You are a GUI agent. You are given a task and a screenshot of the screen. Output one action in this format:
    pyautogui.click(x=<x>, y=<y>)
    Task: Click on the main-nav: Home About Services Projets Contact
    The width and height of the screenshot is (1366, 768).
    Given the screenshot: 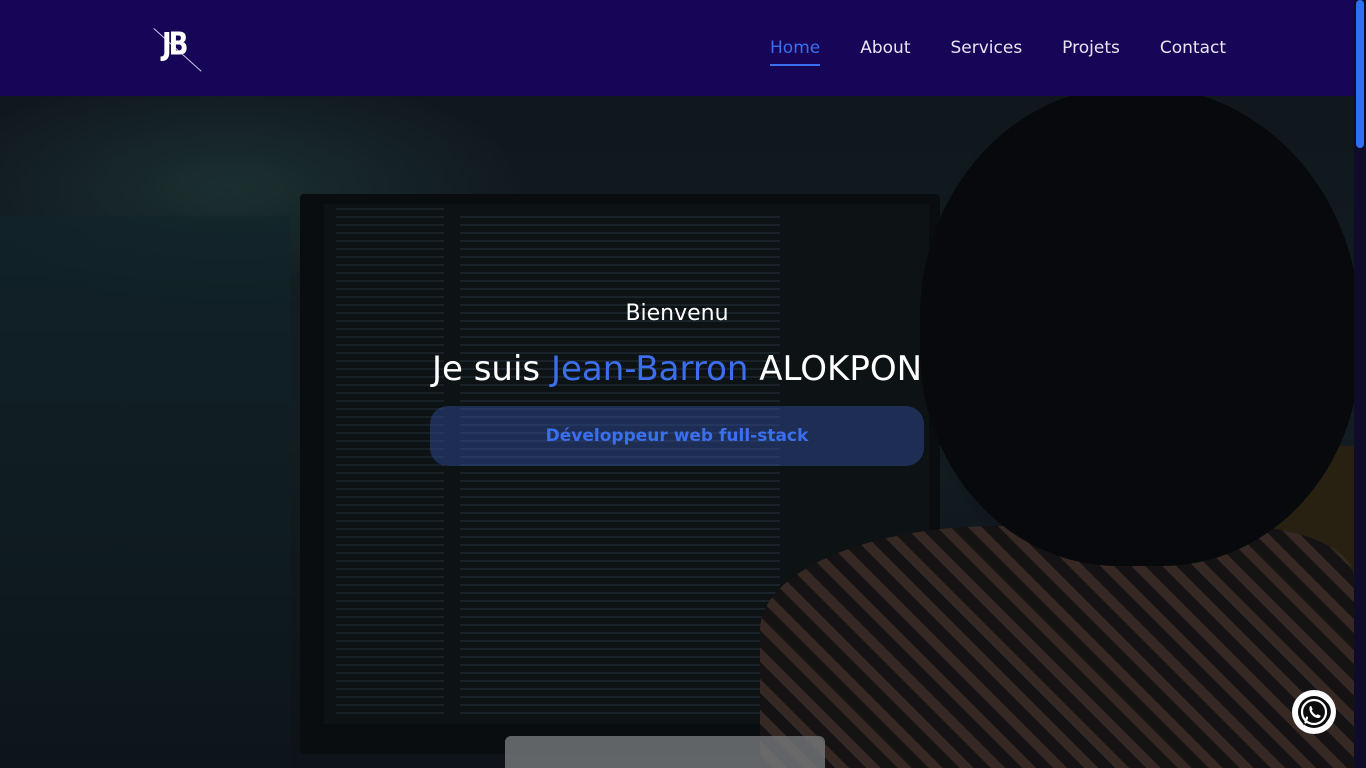 What is the action you would take?
    pyautogui.click(x=998, y=48)
    